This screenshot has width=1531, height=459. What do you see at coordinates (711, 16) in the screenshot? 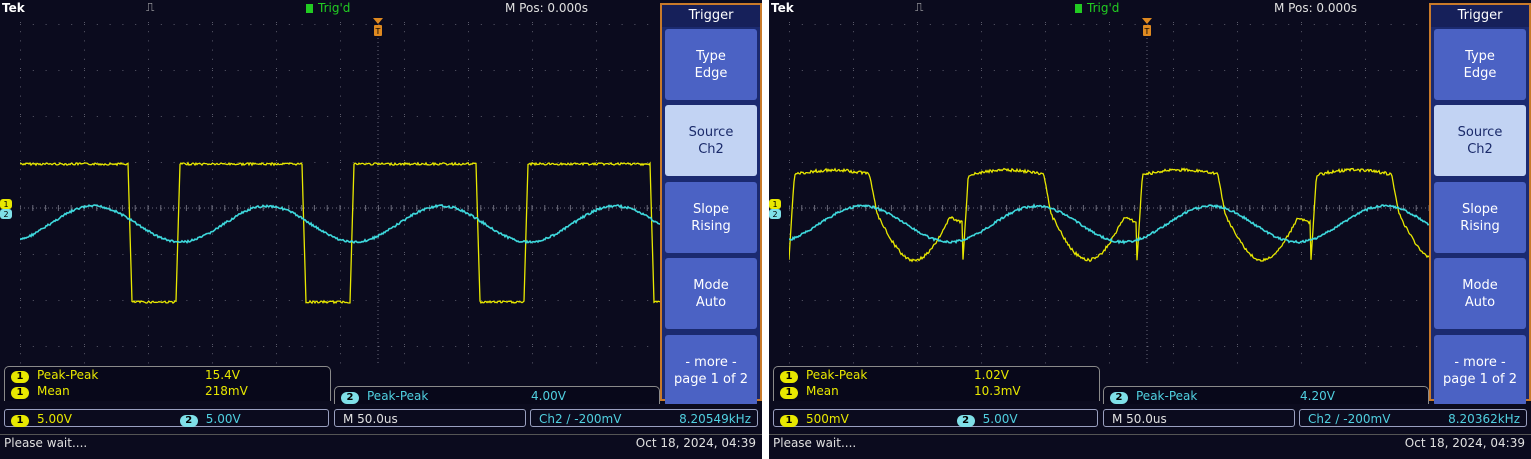
I see `trigger-menu-title: Trigger` at bounding box center [711, 16].